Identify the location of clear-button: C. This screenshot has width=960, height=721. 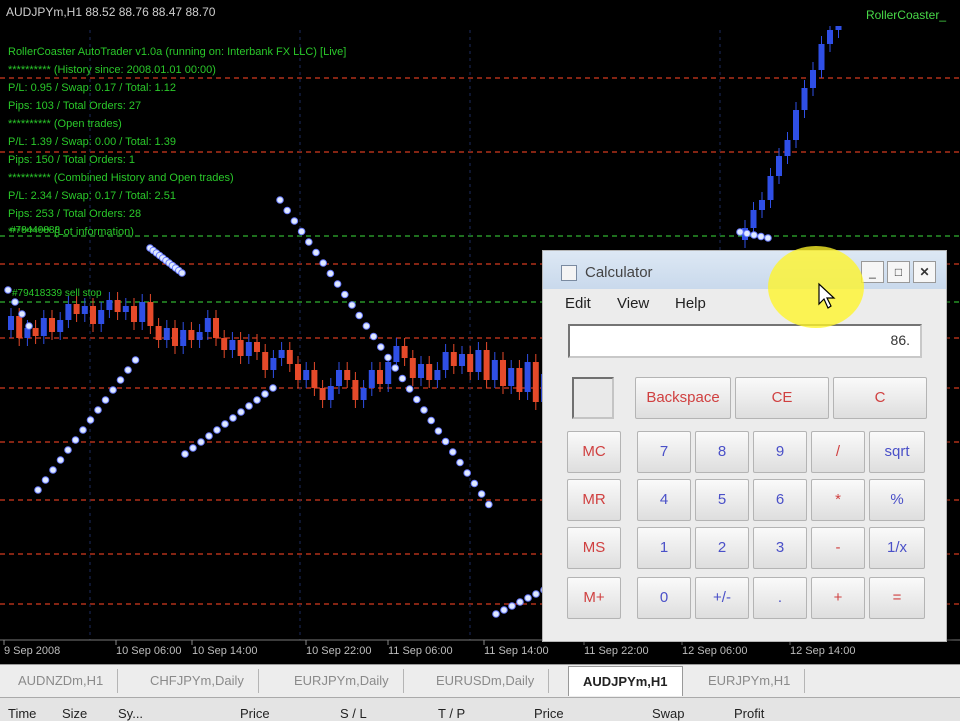
(880, 398).